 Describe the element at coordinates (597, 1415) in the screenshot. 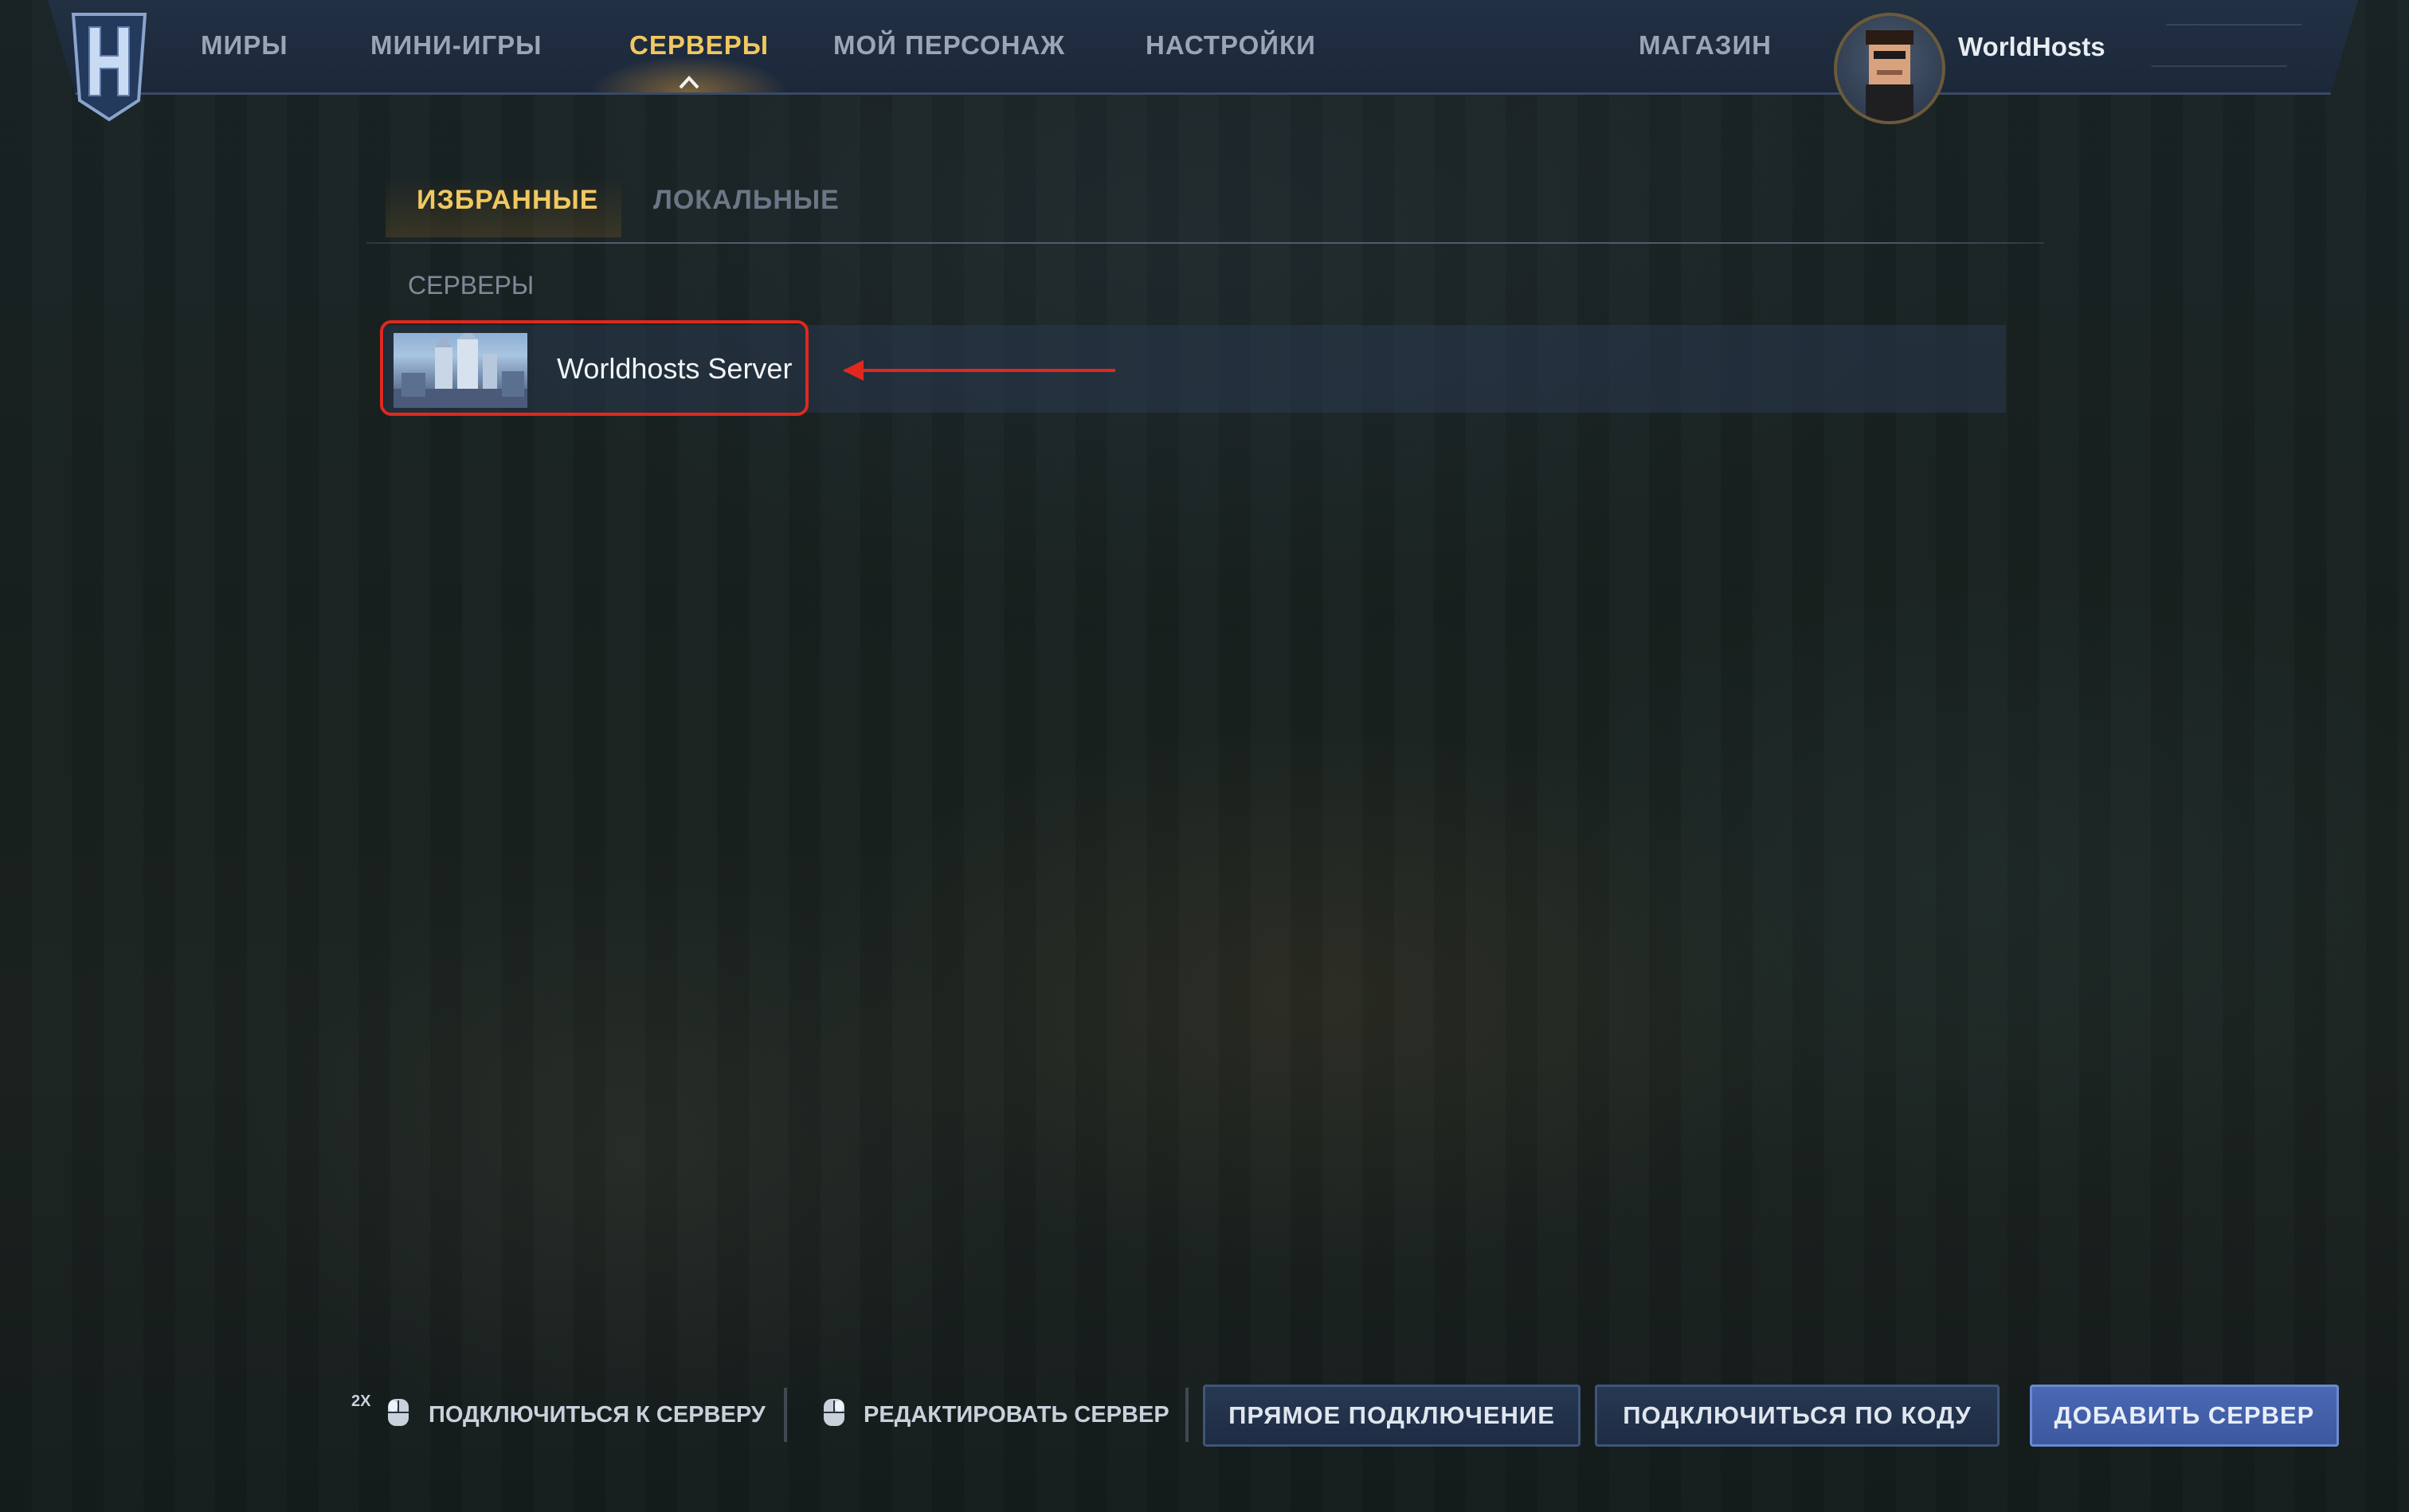

I see `connect-to-server-action: ПОДКЛЮЧИТЬСЯ К СЕРВЕРУ` at that location.